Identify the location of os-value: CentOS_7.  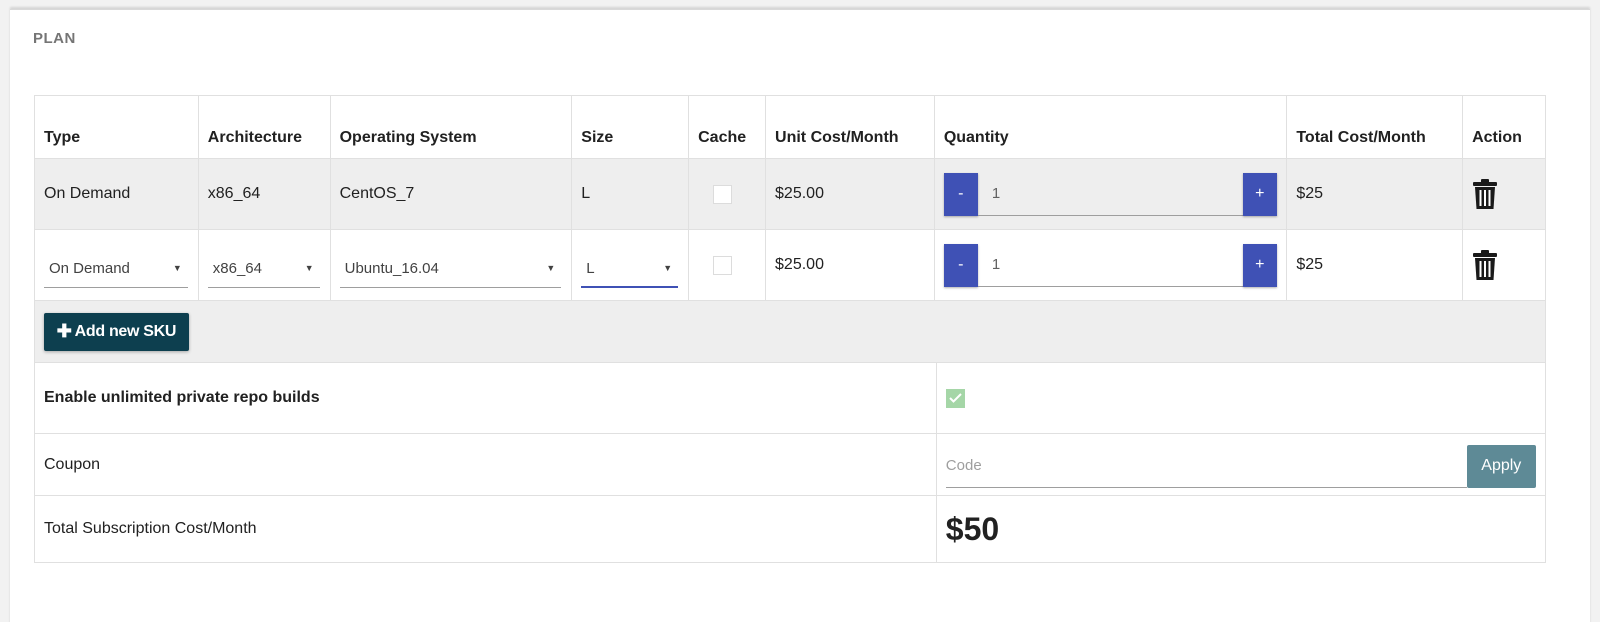
(450, 194).